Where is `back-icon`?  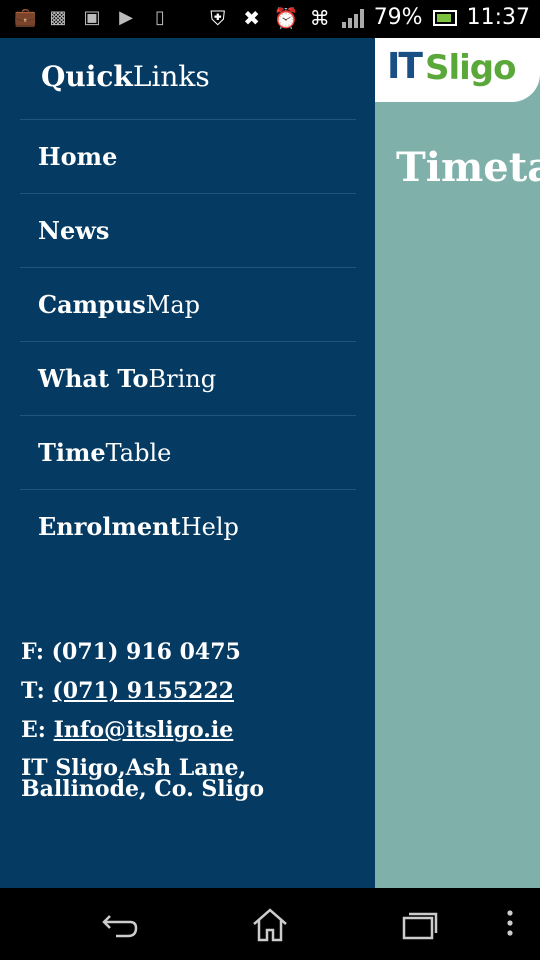 back-icon is located at coordinates (120, 926).